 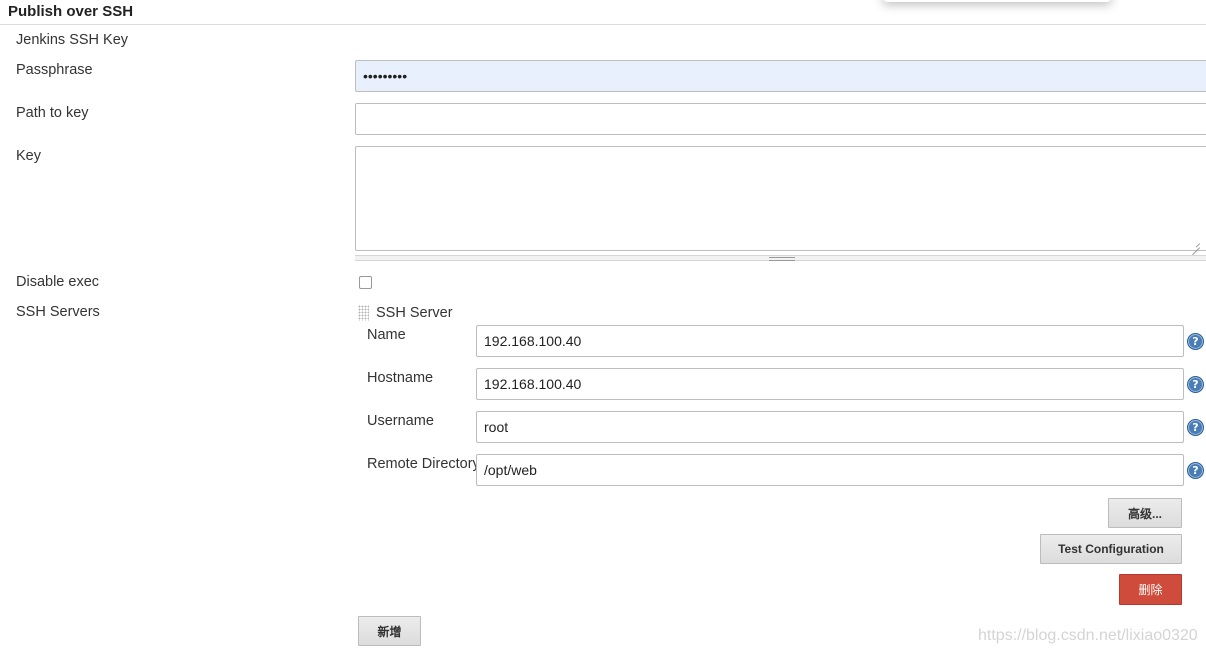 I want to click on username-field: root, so click(x=830, y=427).